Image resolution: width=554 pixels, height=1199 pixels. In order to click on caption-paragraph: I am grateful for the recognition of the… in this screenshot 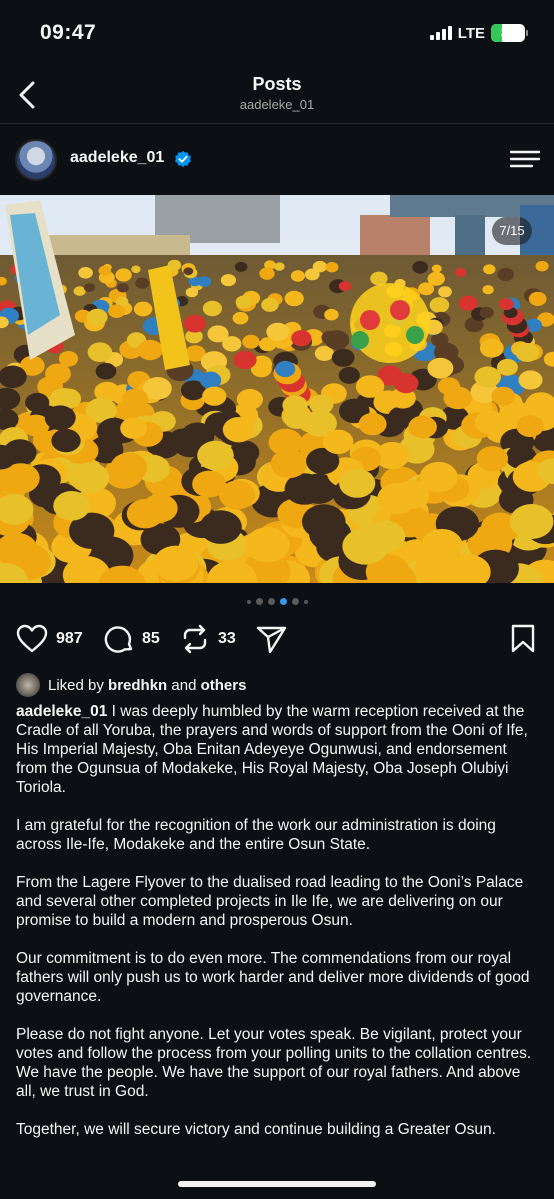, I will do `click(256, 835)`.